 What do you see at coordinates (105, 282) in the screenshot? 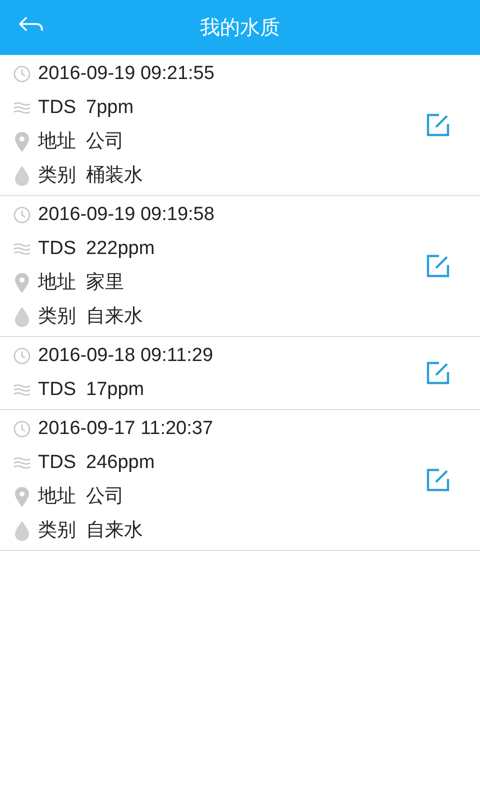
I see `field-value: 家里` at bounding box center [105, 282].